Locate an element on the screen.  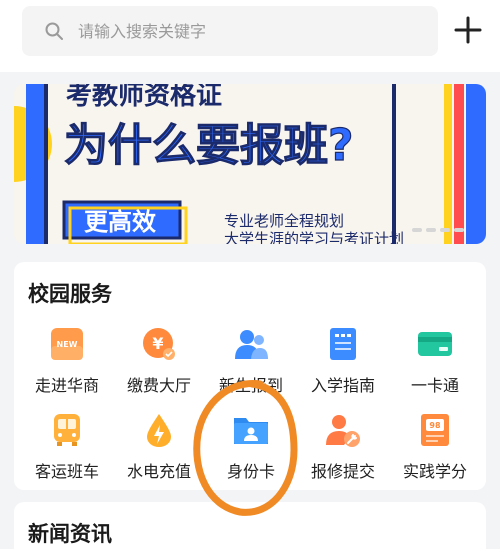
water-drop-bolt-icon is located at coordinates (159, 430).